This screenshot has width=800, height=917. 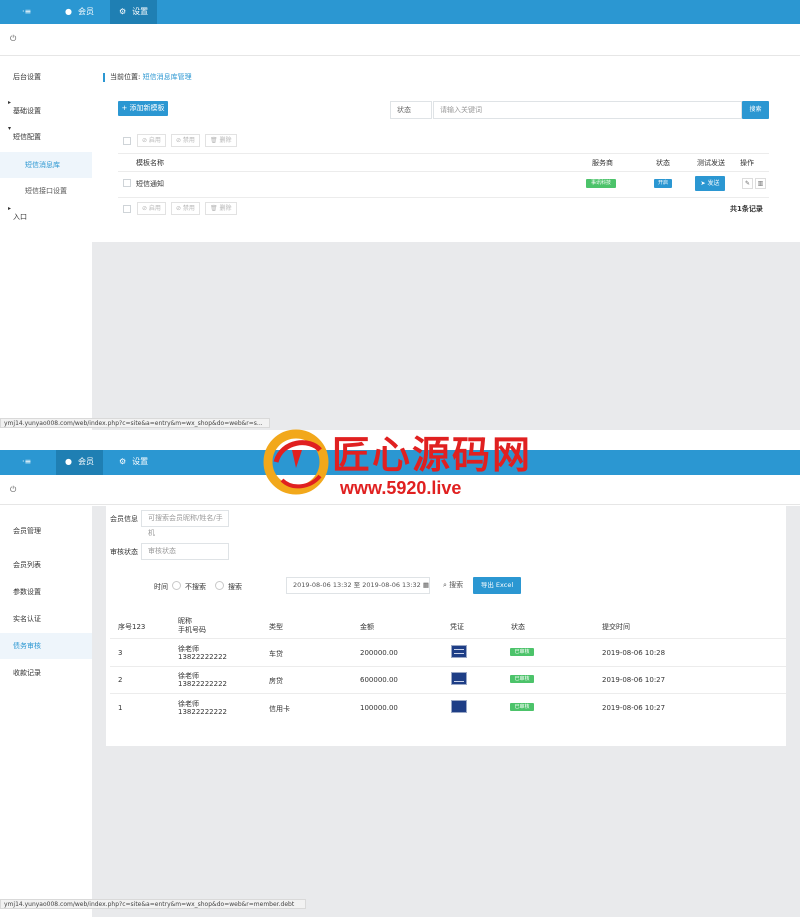 What do you see at coordinates (10, 128) in the screenshot?
I see `caret-down-icon: ▾` at bounding box center [10, 128].